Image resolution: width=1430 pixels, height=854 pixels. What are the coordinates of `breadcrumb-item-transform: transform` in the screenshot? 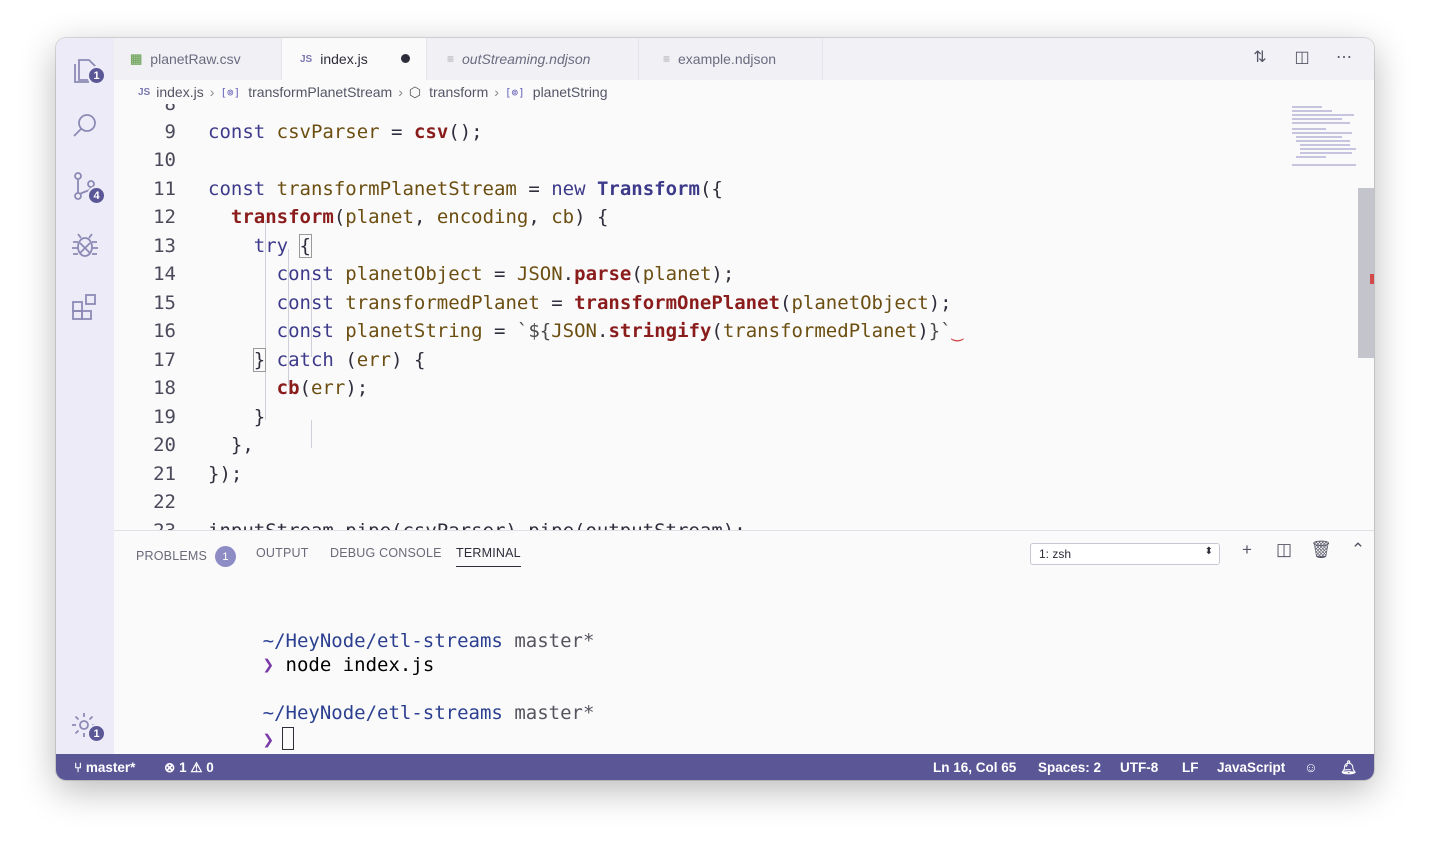 It's located at (458, 92).